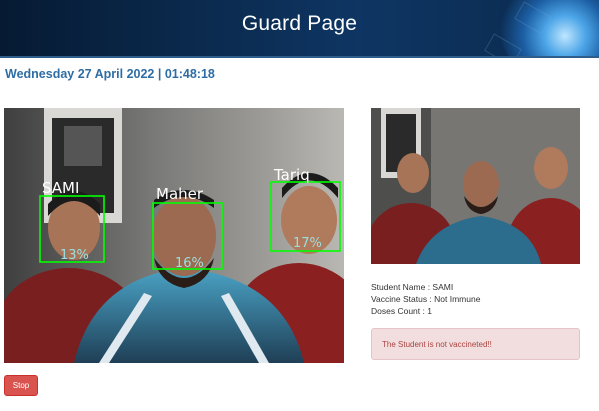 This screenshot has width=599, height=411. I want to click on captured-snapshot, so click(475, 186).